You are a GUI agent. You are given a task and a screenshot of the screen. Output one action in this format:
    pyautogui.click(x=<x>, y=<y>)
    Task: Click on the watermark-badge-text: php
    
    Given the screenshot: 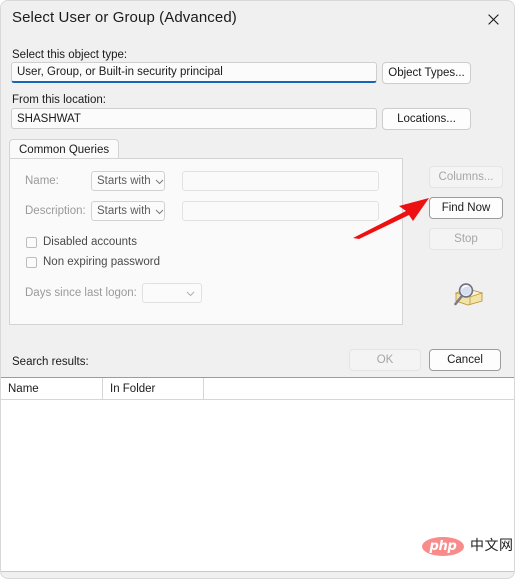 What is the action you would take?
    pyautogui.click(x=443, y=546)
    